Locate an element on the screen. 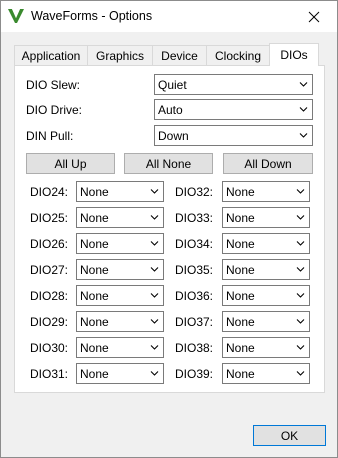  dio30-label: DIO30: is located at coordinates (49, 348).